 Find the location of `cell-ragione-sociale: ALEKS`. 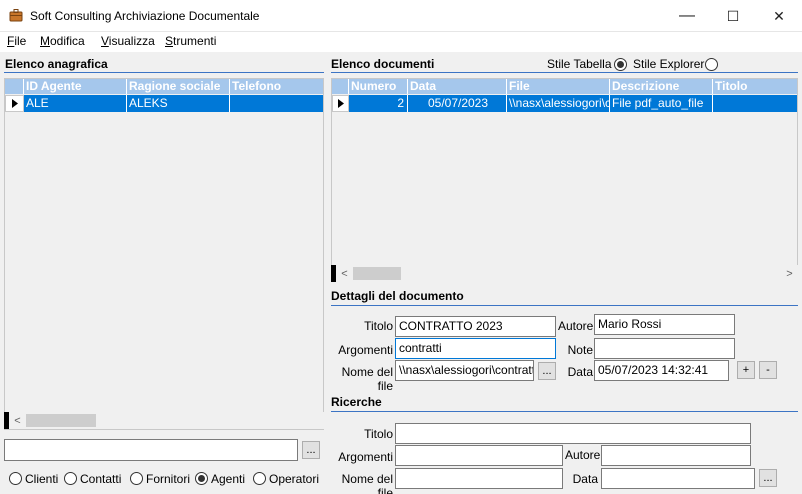

cell-ragione-sociale: ALEKS is located at coordinates (178, 103).